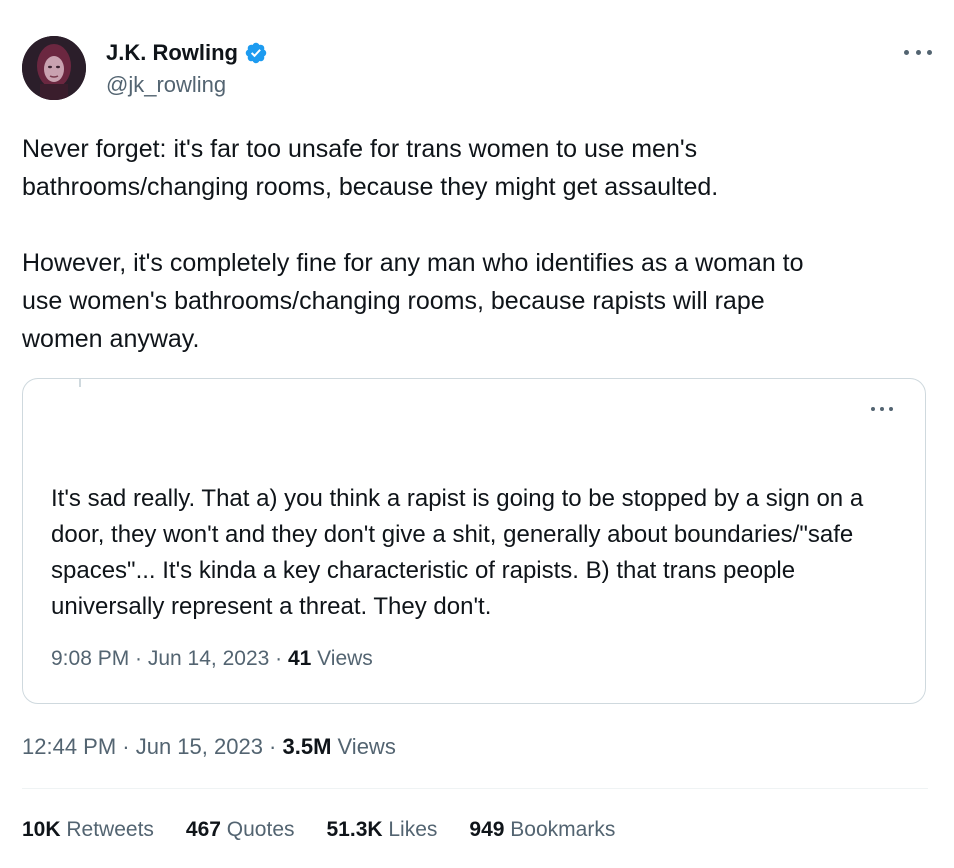 This screenshot has height=868, width=954. I want to click on tweet-views-label: Views, so click(363, 746).